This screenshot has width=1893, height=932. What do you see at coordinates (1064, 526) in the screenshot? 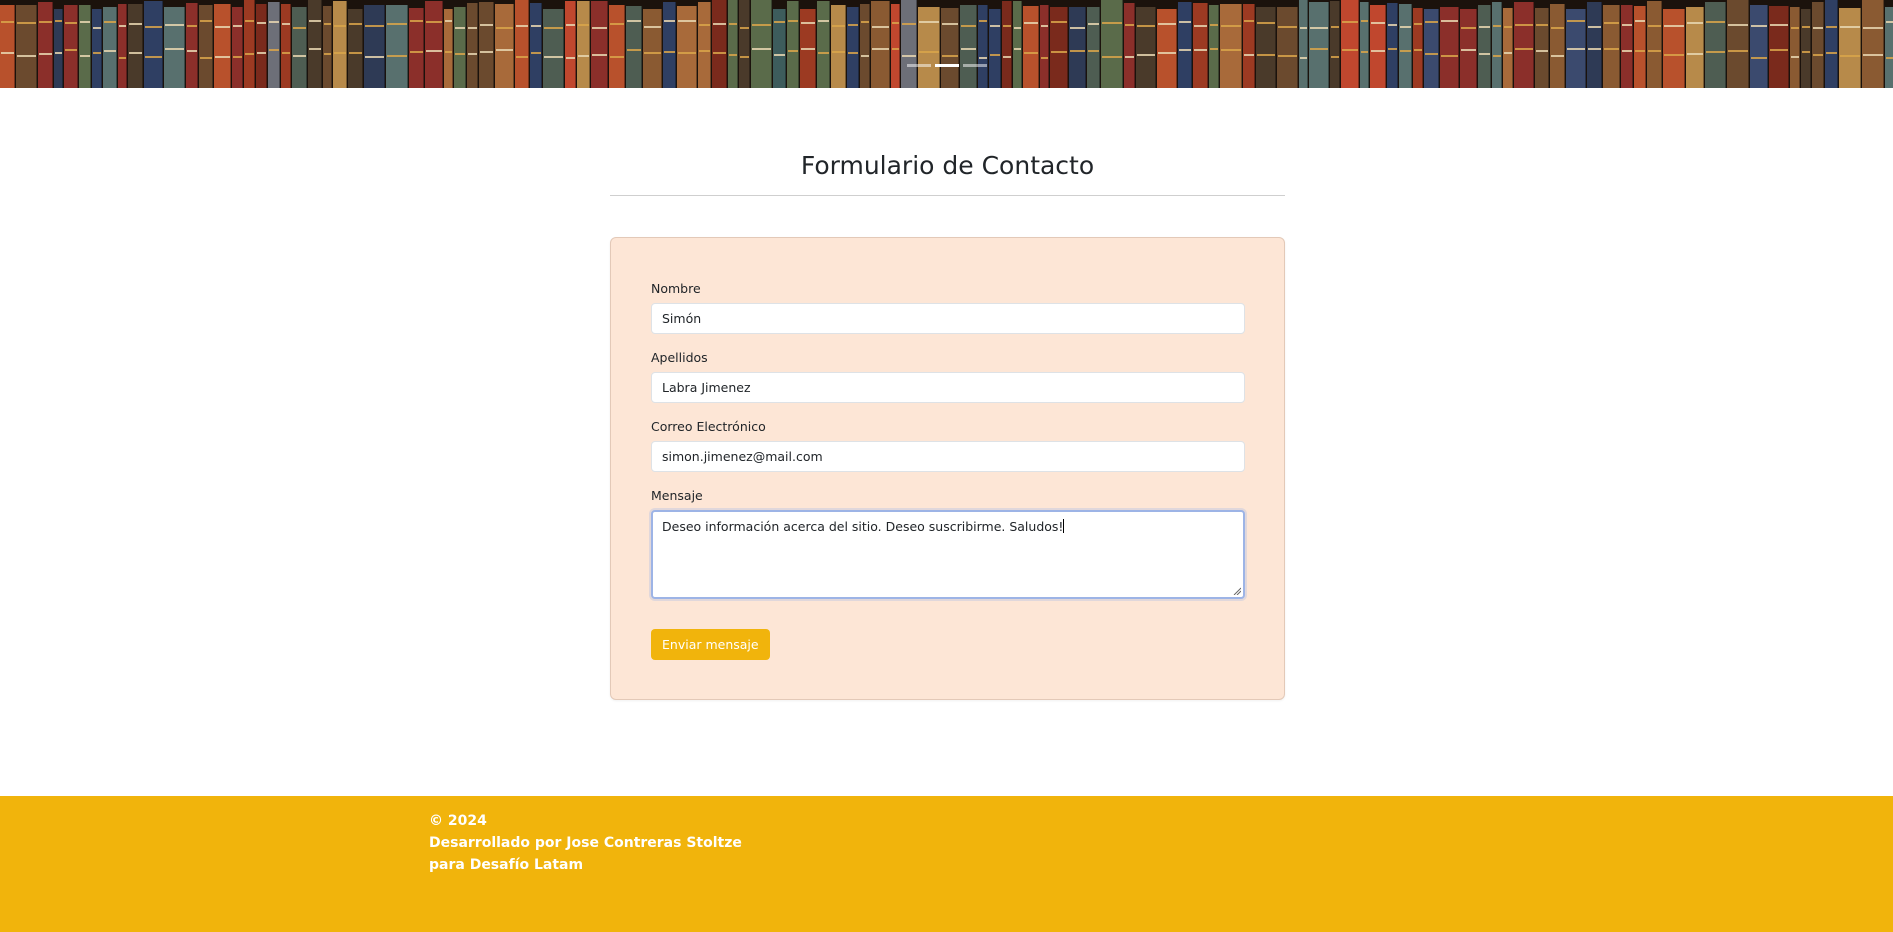
I see `text-caret` at bounding box center [1064, 526].